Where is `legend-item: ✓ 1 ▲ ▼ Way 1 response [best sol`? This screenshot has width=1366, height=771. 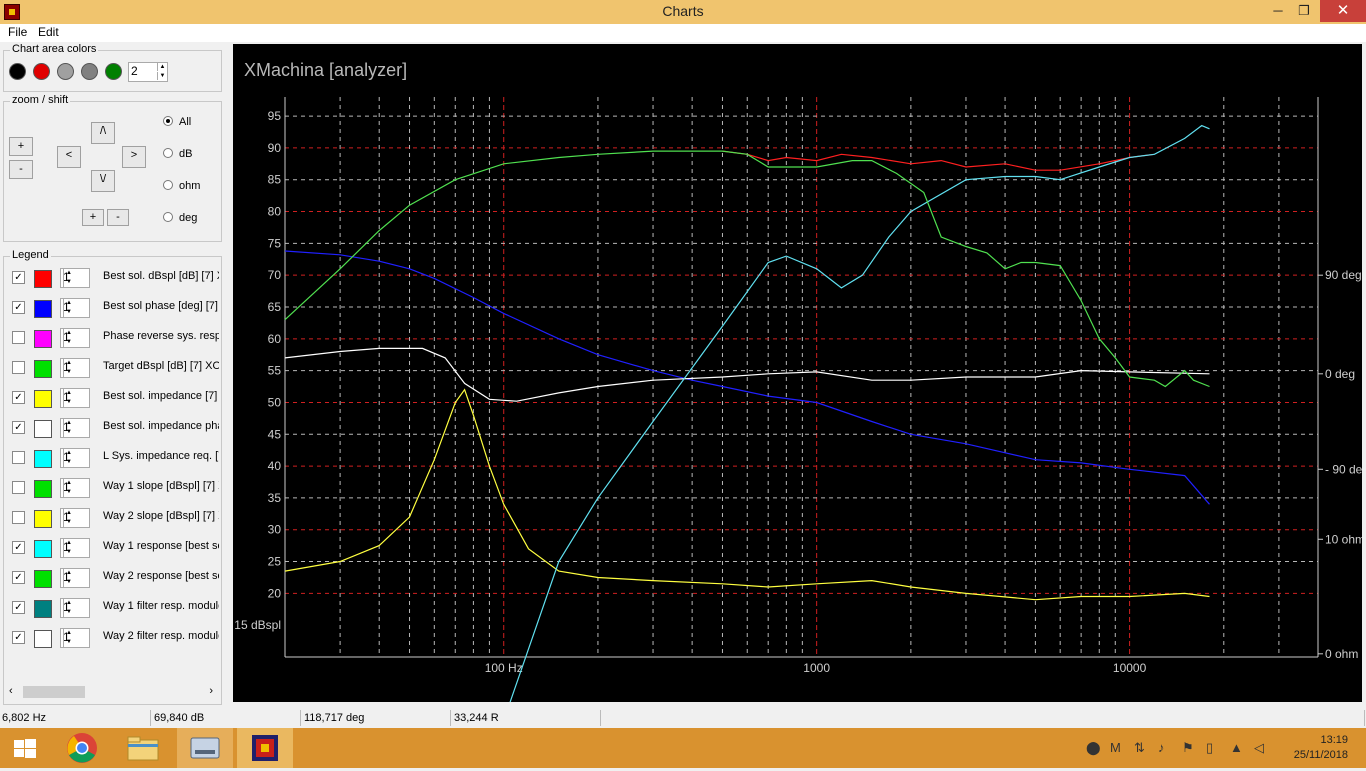 legend-item: ✓ 1 ▲ ▼ Way 1 response [best sol is located at coordinates (114, 550).